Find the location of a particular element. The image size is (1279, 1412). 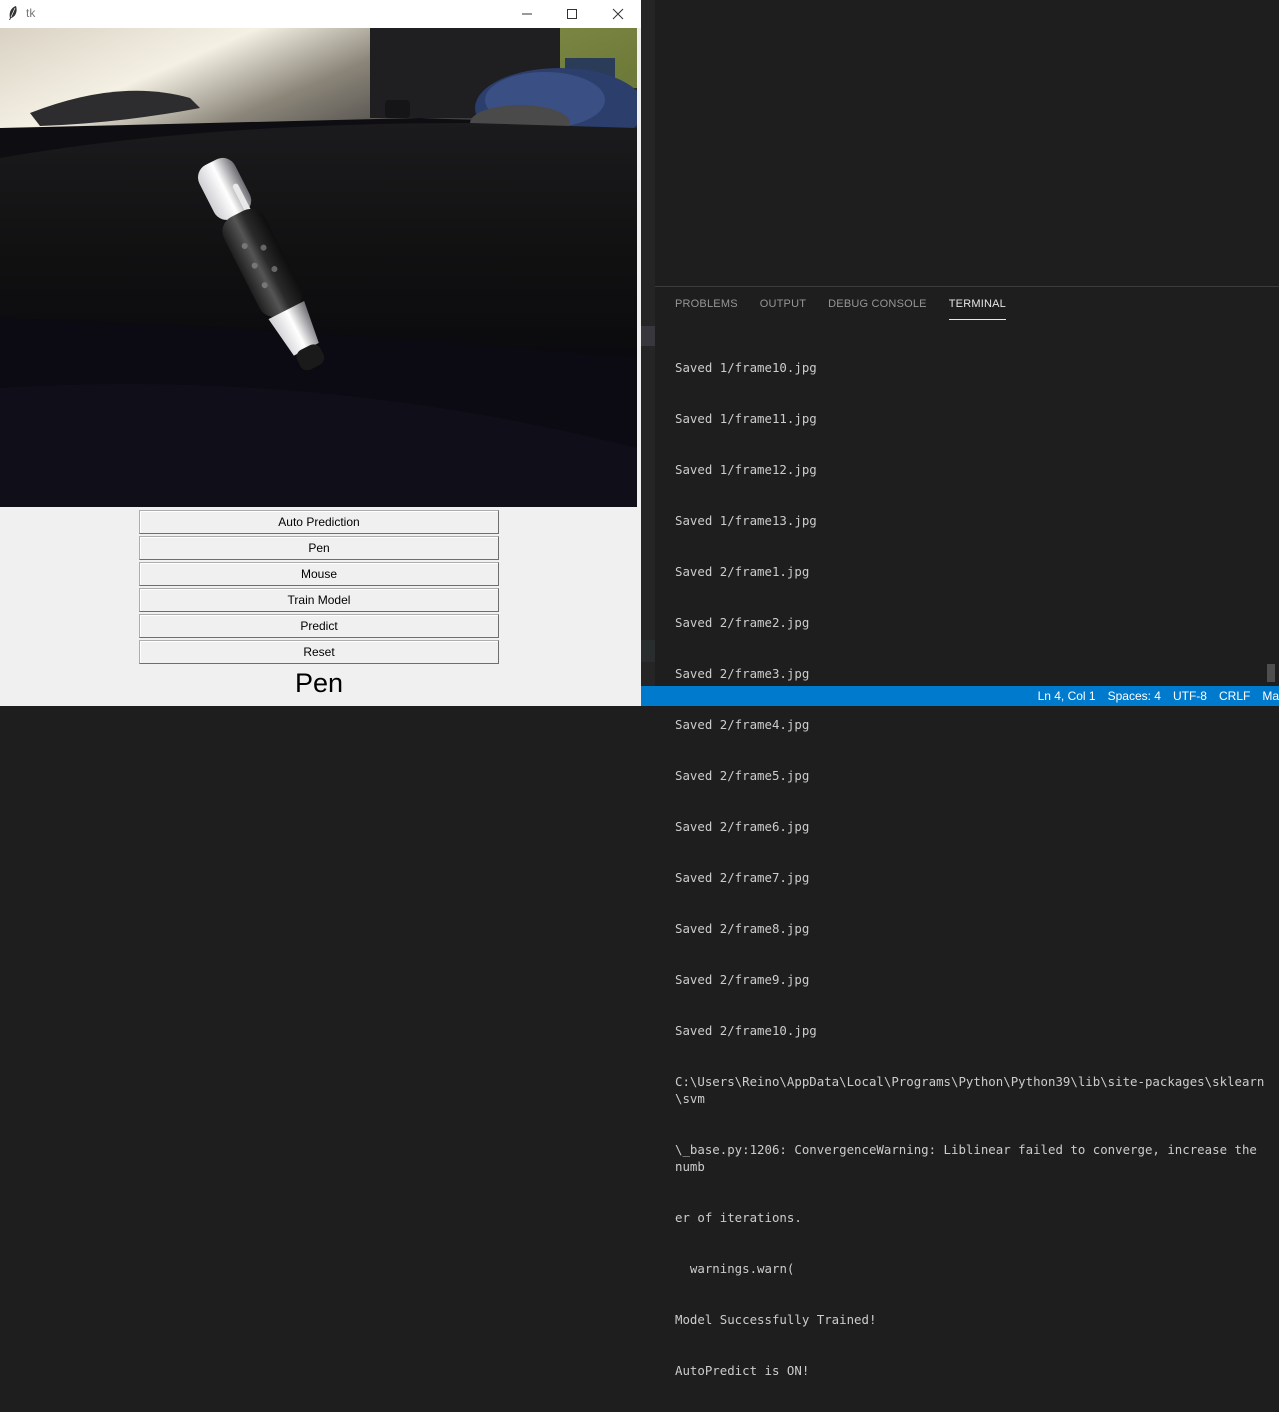

status-cursor-position: Ln 4, Col 1 is located at coordinates (1067, 696).